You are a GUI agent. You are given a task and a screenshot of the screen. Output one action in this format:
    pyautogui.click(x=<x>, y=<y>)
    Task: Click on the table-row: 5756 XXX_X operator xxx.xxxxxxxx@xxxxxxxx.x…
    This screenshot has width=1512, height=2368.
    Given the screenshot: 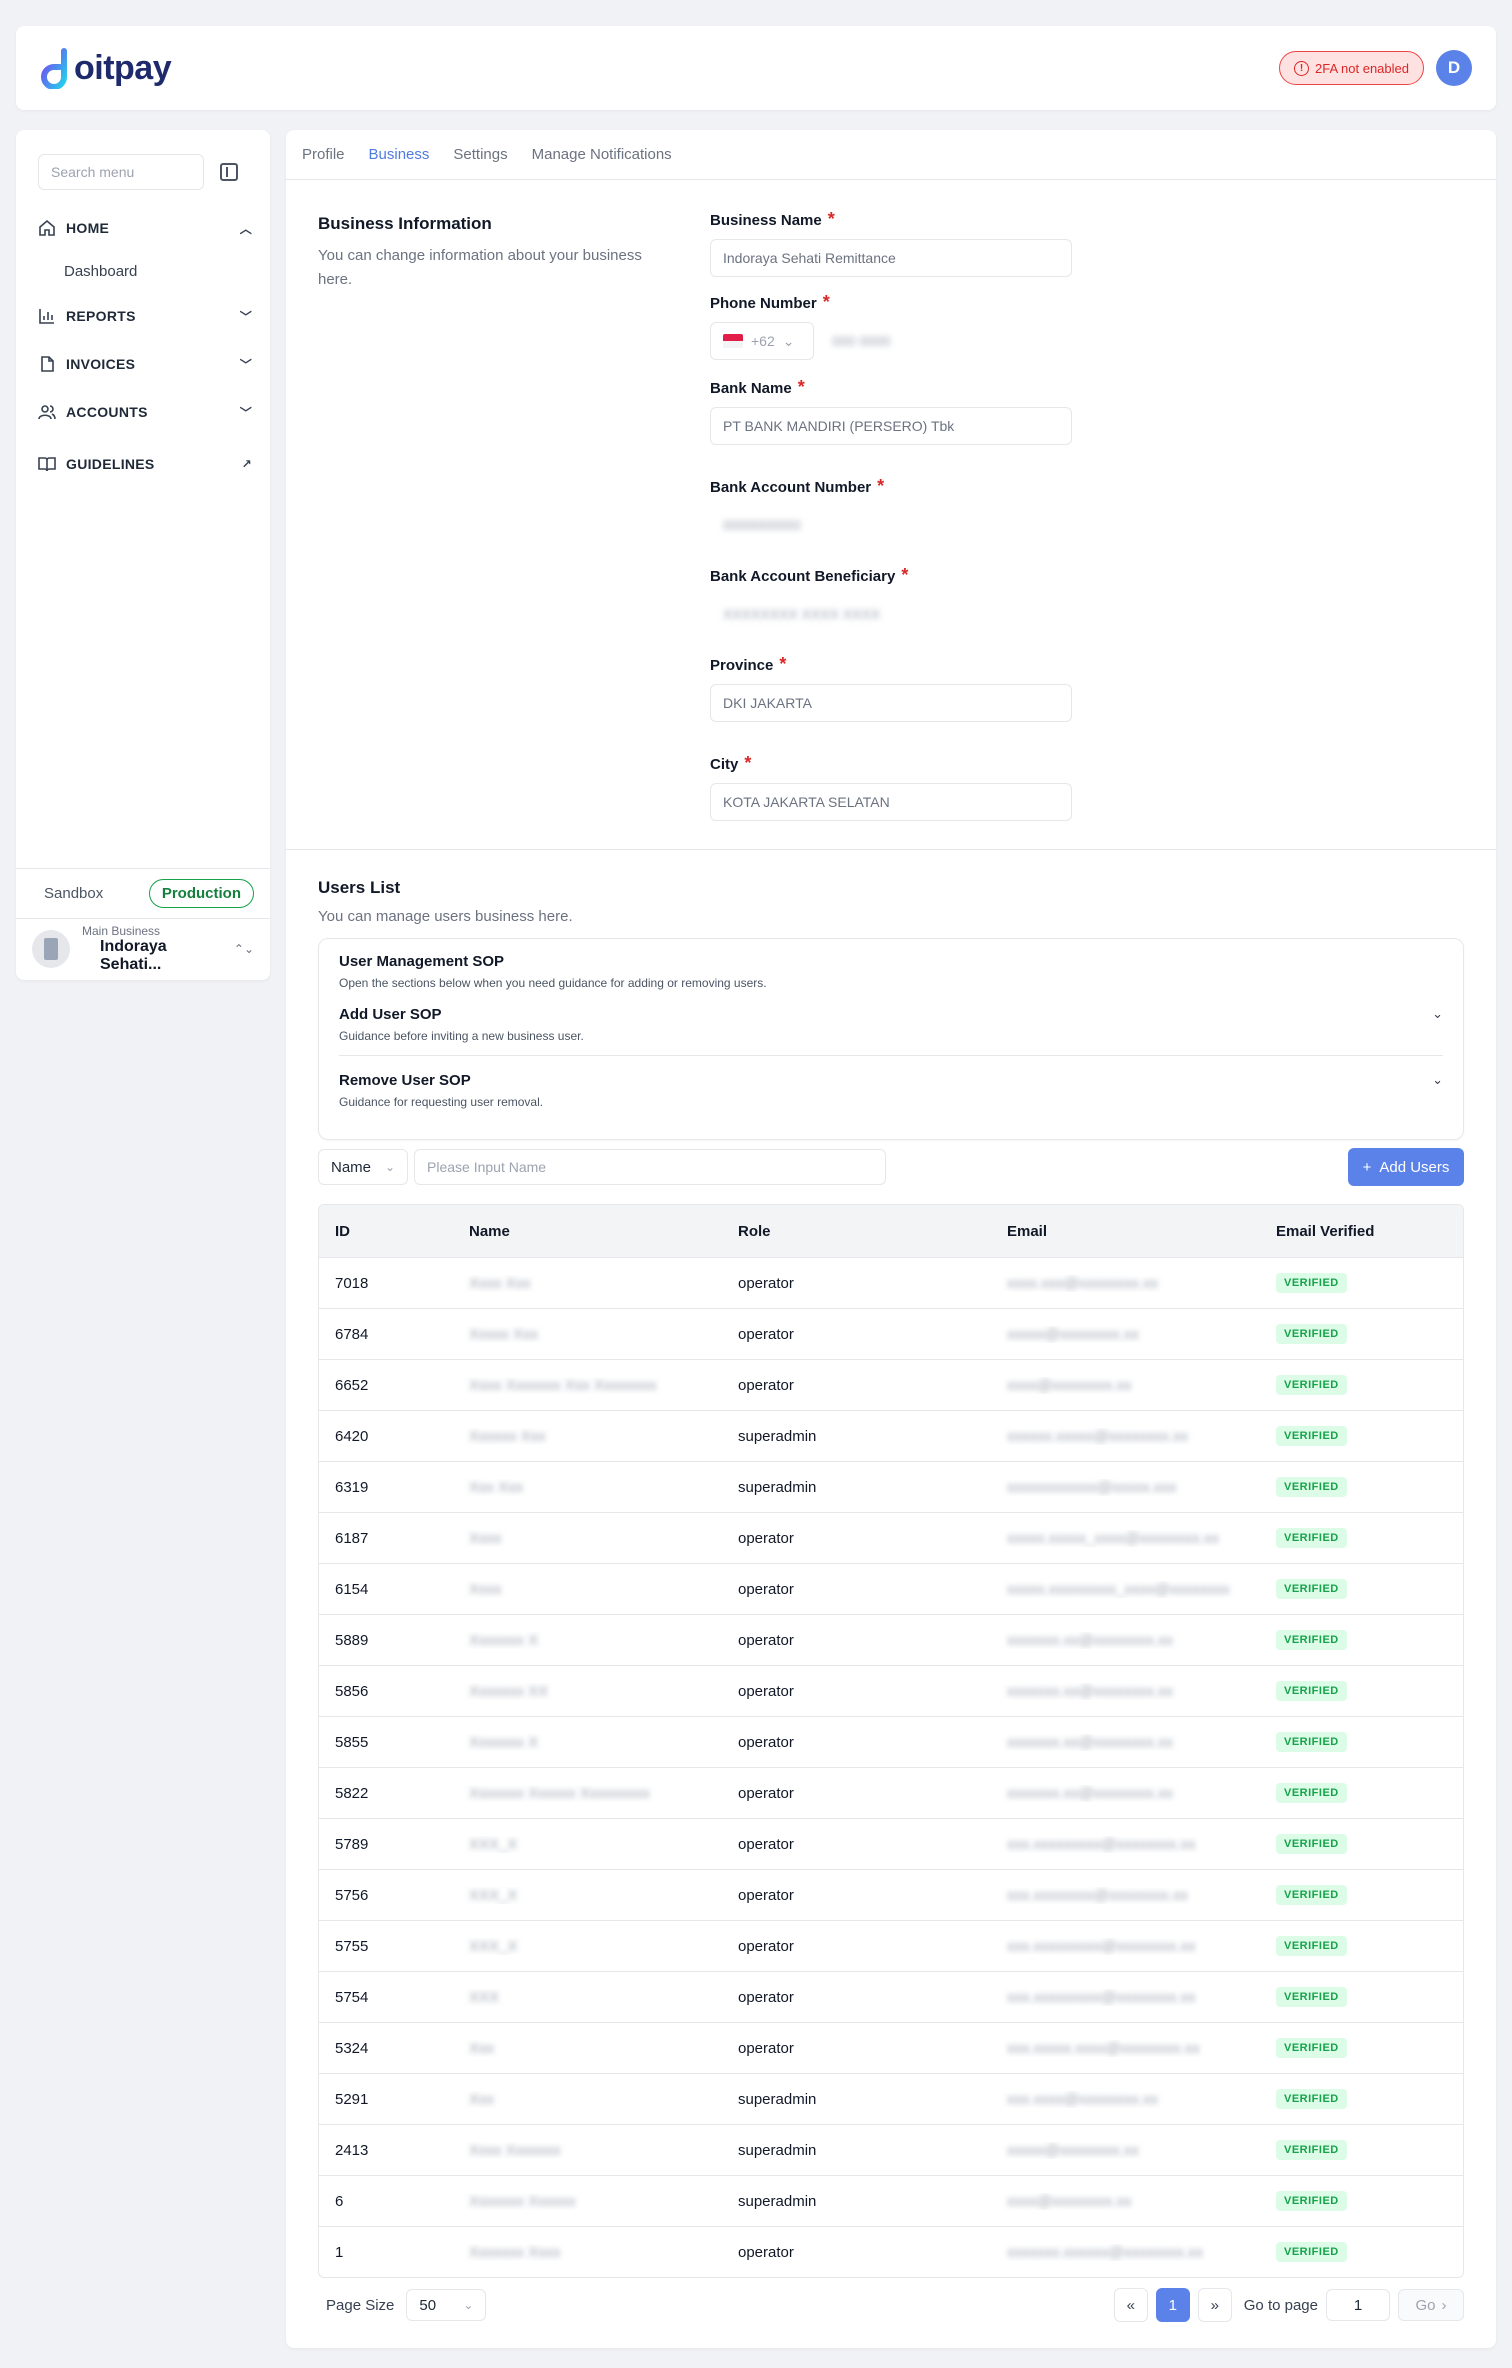 What is the action you would take?
    pyautogui.click(x=891, y=1894)
    